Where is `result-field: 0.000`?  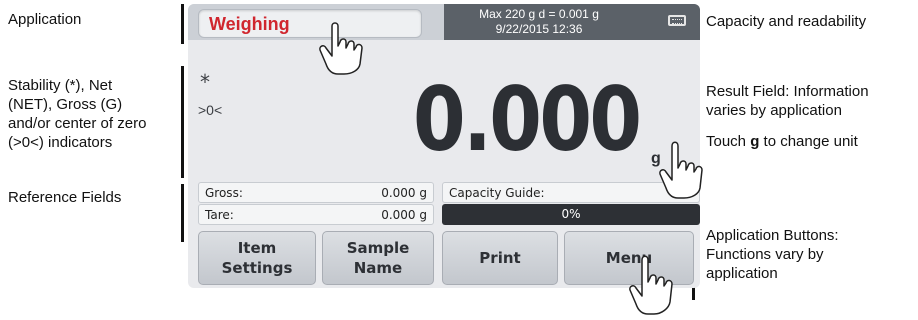 result-field: 0.000 is located at coordinates (527, 120).